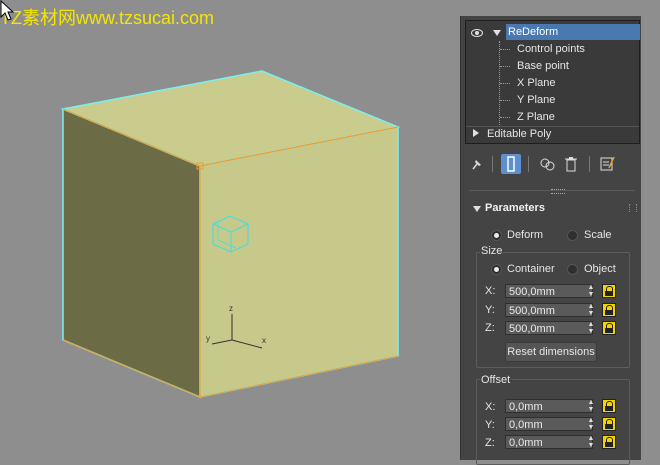  What do you see at coordinates (511, 164) in the screenshot?
I see `show-end-result-icon` at bounding box center [511, 164].